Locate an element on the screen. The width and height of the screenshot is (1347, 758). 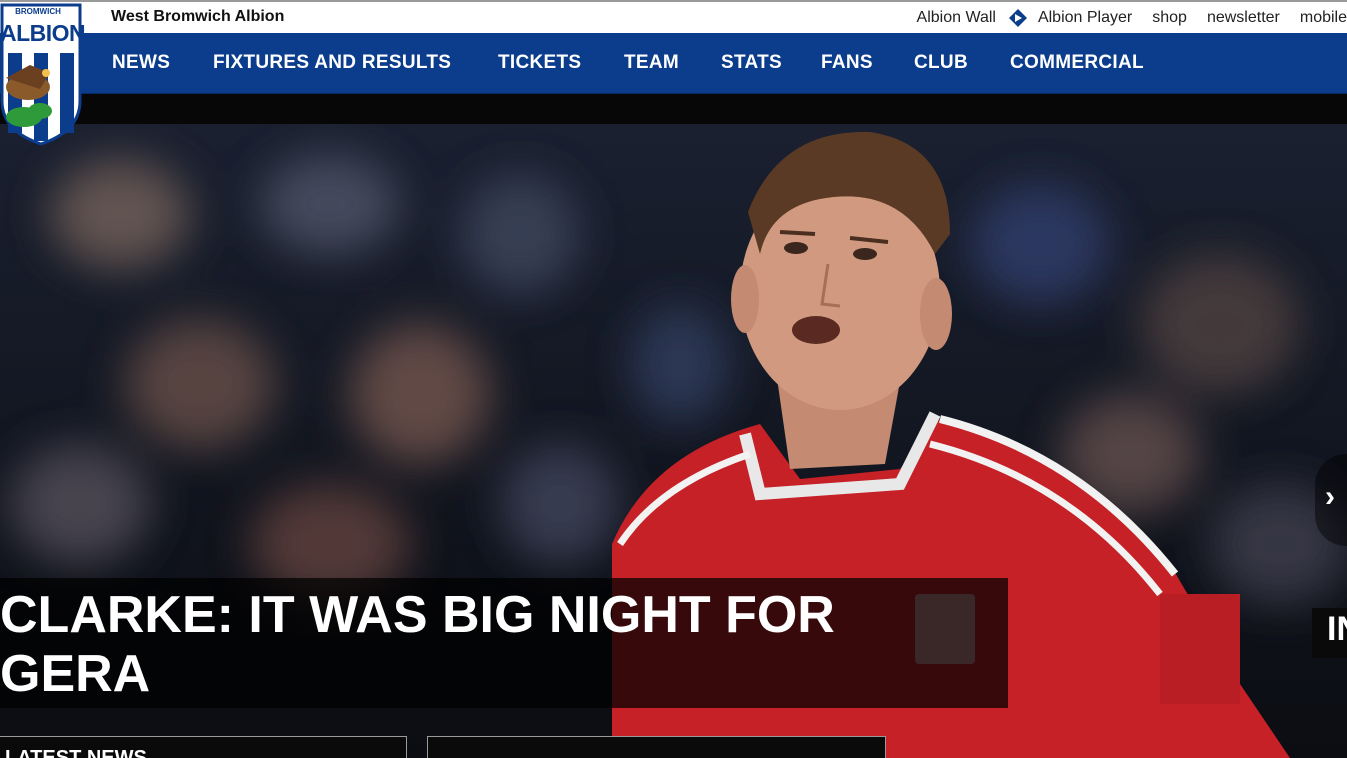
middle-panel is located at coordinates (656, 747).